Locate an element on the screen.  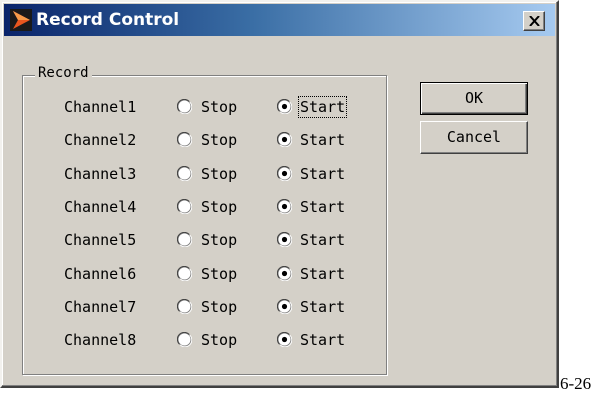
channel-row: Channel3 Stop Start is located at coordinates (192, 174).